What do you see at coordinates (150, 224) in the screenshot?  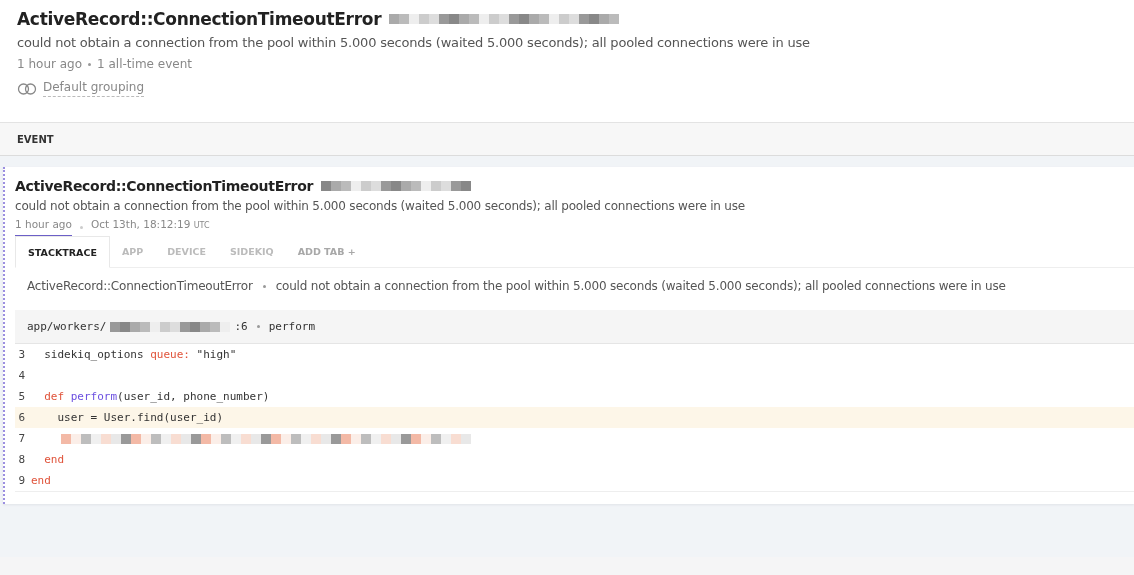 I see `timestamp: Oct 13th, 18:12:19 UTC` at bounding box center [150, 224].